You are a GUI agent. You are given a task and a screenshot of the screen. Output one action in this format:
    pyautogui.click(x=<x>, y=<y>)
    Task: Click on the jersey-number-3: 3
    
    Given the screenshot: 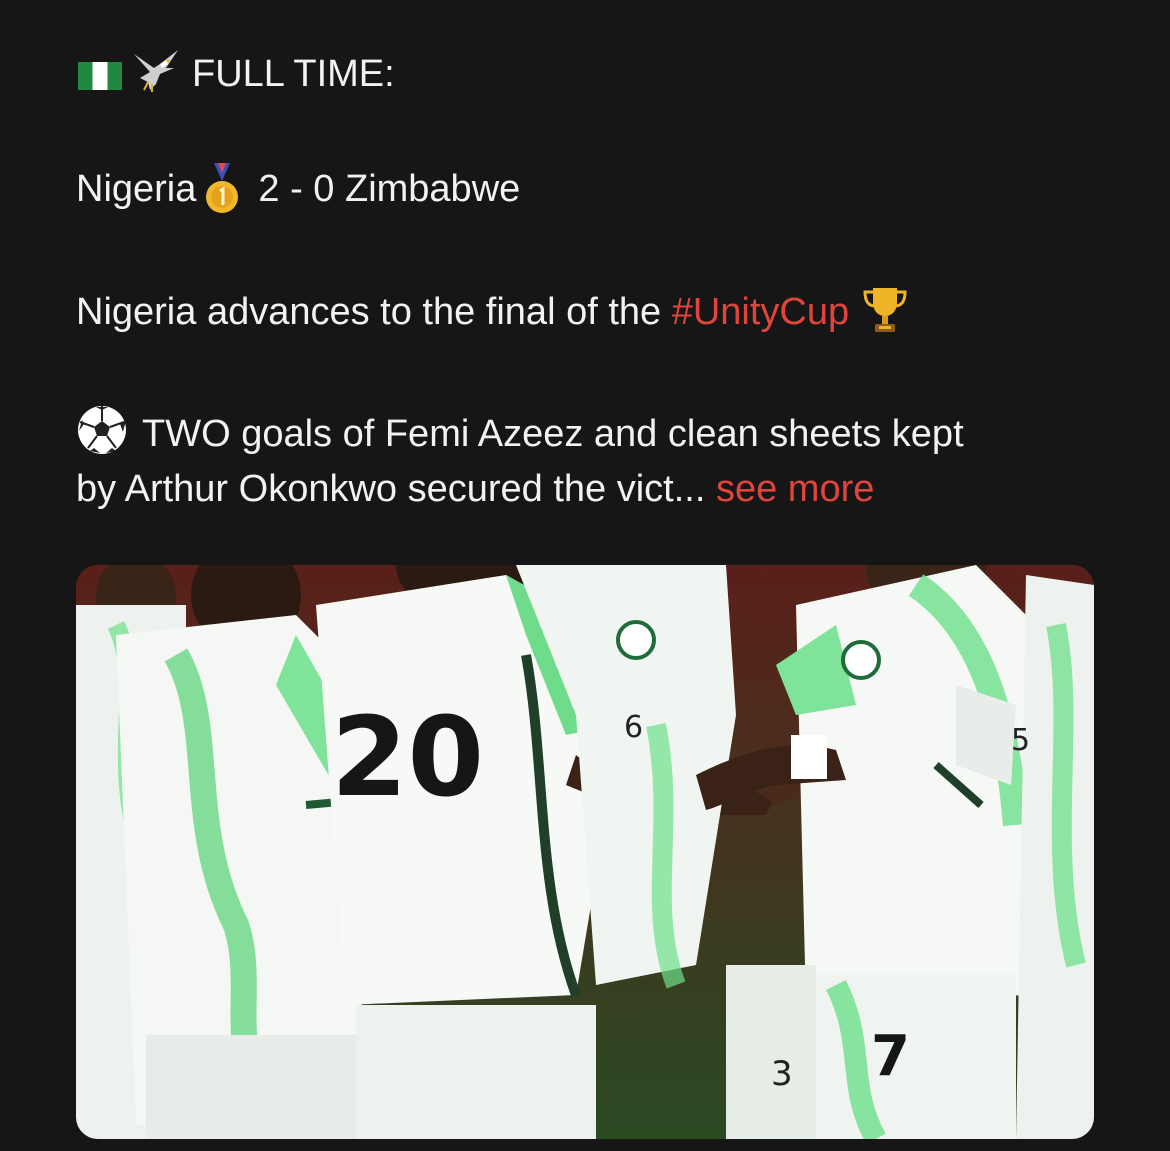 What is the action you would take?
    pyautogui.click(x=782, y=1074)
    